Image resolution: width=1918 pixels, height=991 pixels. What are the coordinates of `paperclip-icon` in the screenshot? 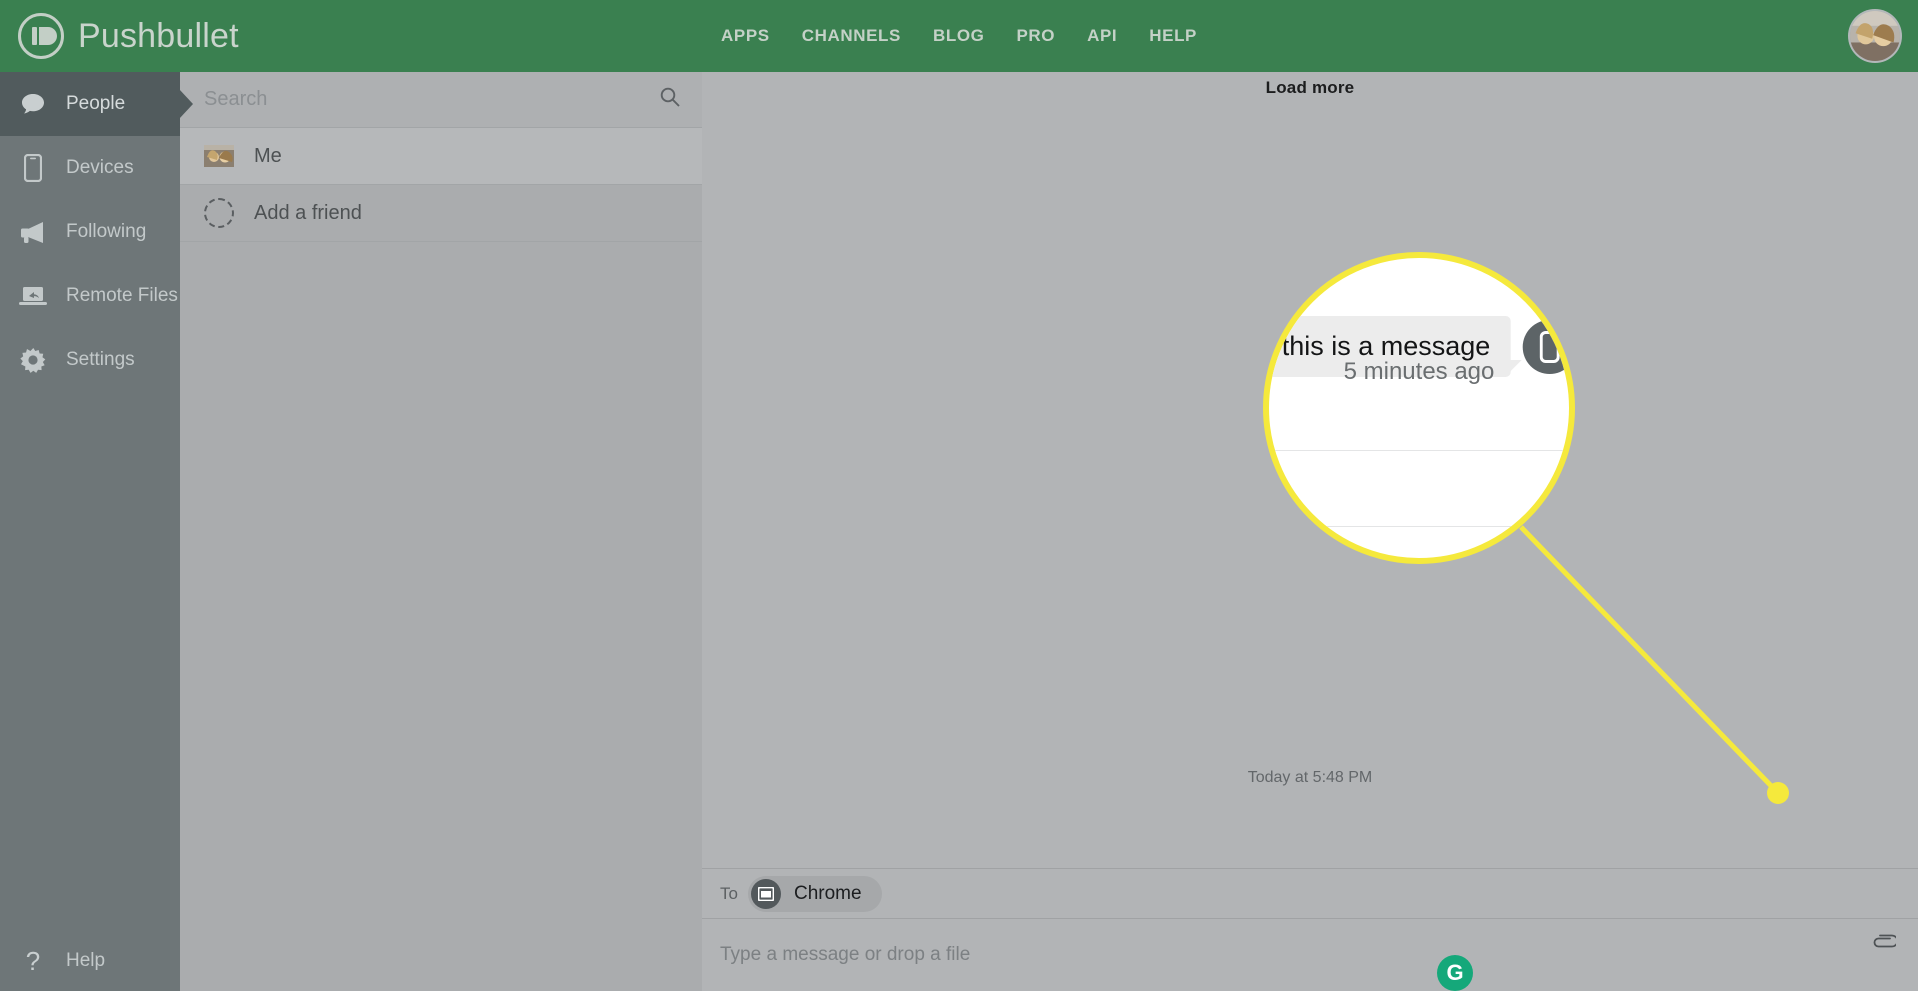 It's located at (1884, 943).